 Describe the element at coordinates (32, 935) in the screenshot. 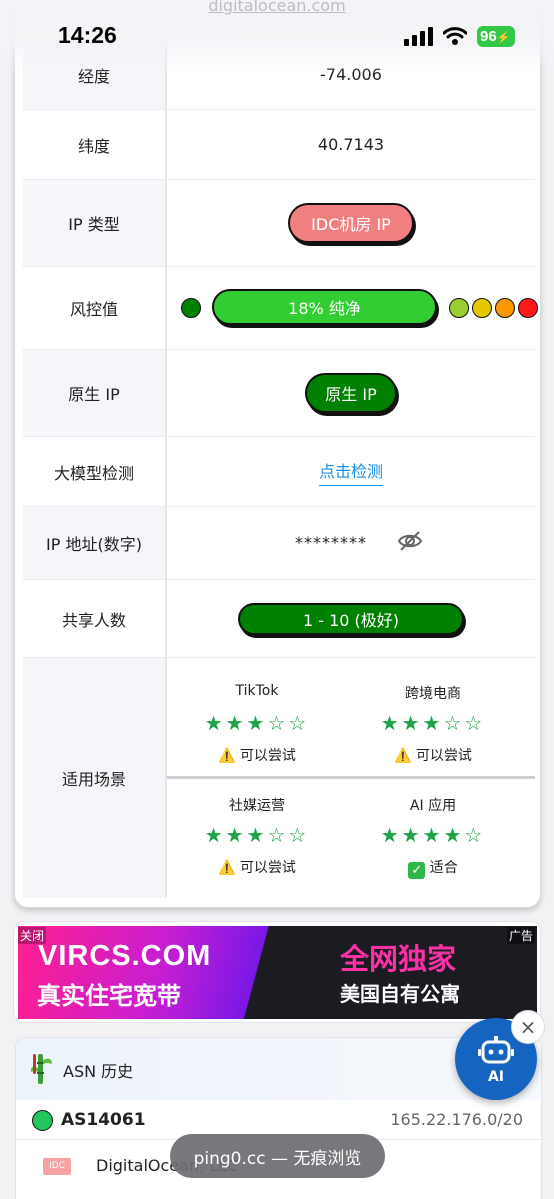

I see `ad-close-button: 关闭` at that location.